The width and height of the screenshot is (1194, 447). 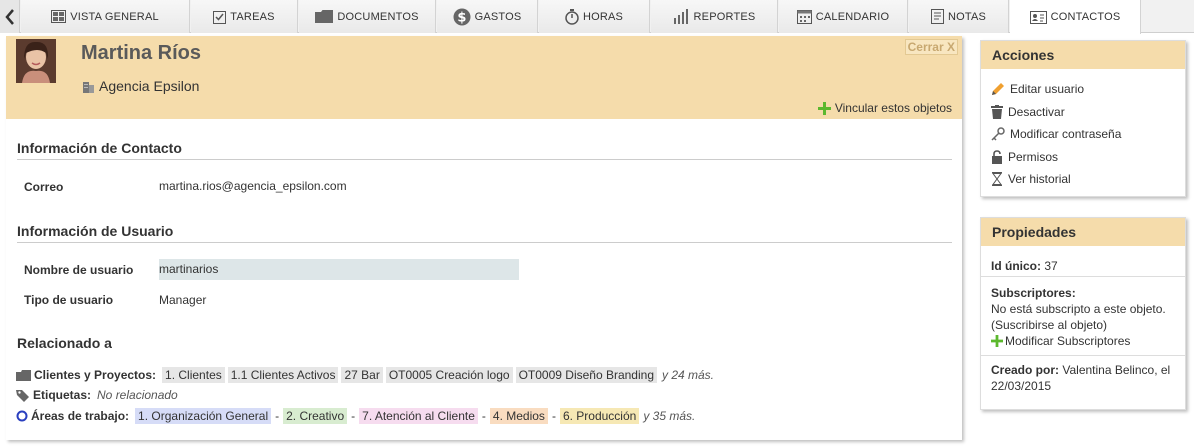 I want to click on tab-vista-general: VISTA GENERAL, so click(x=105, y=16).